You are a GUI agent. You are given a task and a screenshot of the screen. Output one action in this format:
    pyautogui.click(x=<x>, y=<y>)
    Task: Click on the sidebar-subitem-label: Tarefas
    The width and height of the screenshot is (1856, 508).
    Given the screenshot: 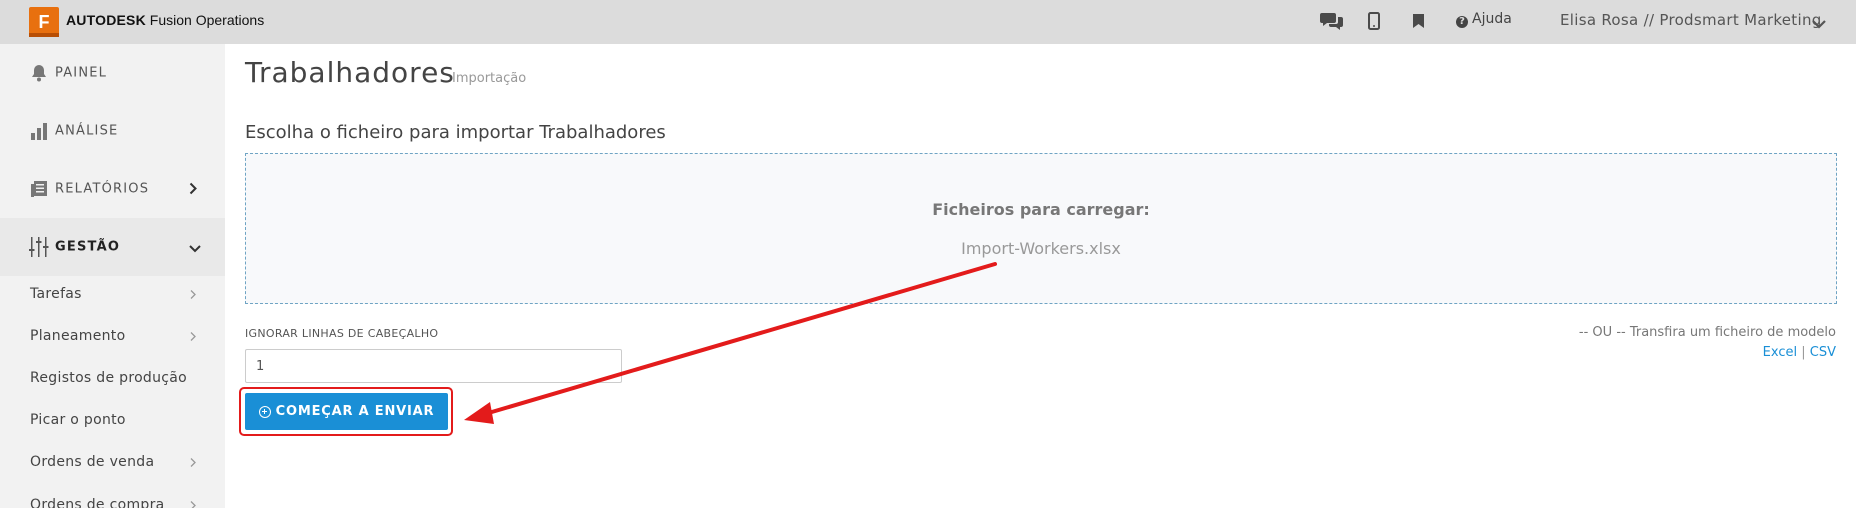 What is the action you would take?
    pyautogui.click(x=56, y=294)
    